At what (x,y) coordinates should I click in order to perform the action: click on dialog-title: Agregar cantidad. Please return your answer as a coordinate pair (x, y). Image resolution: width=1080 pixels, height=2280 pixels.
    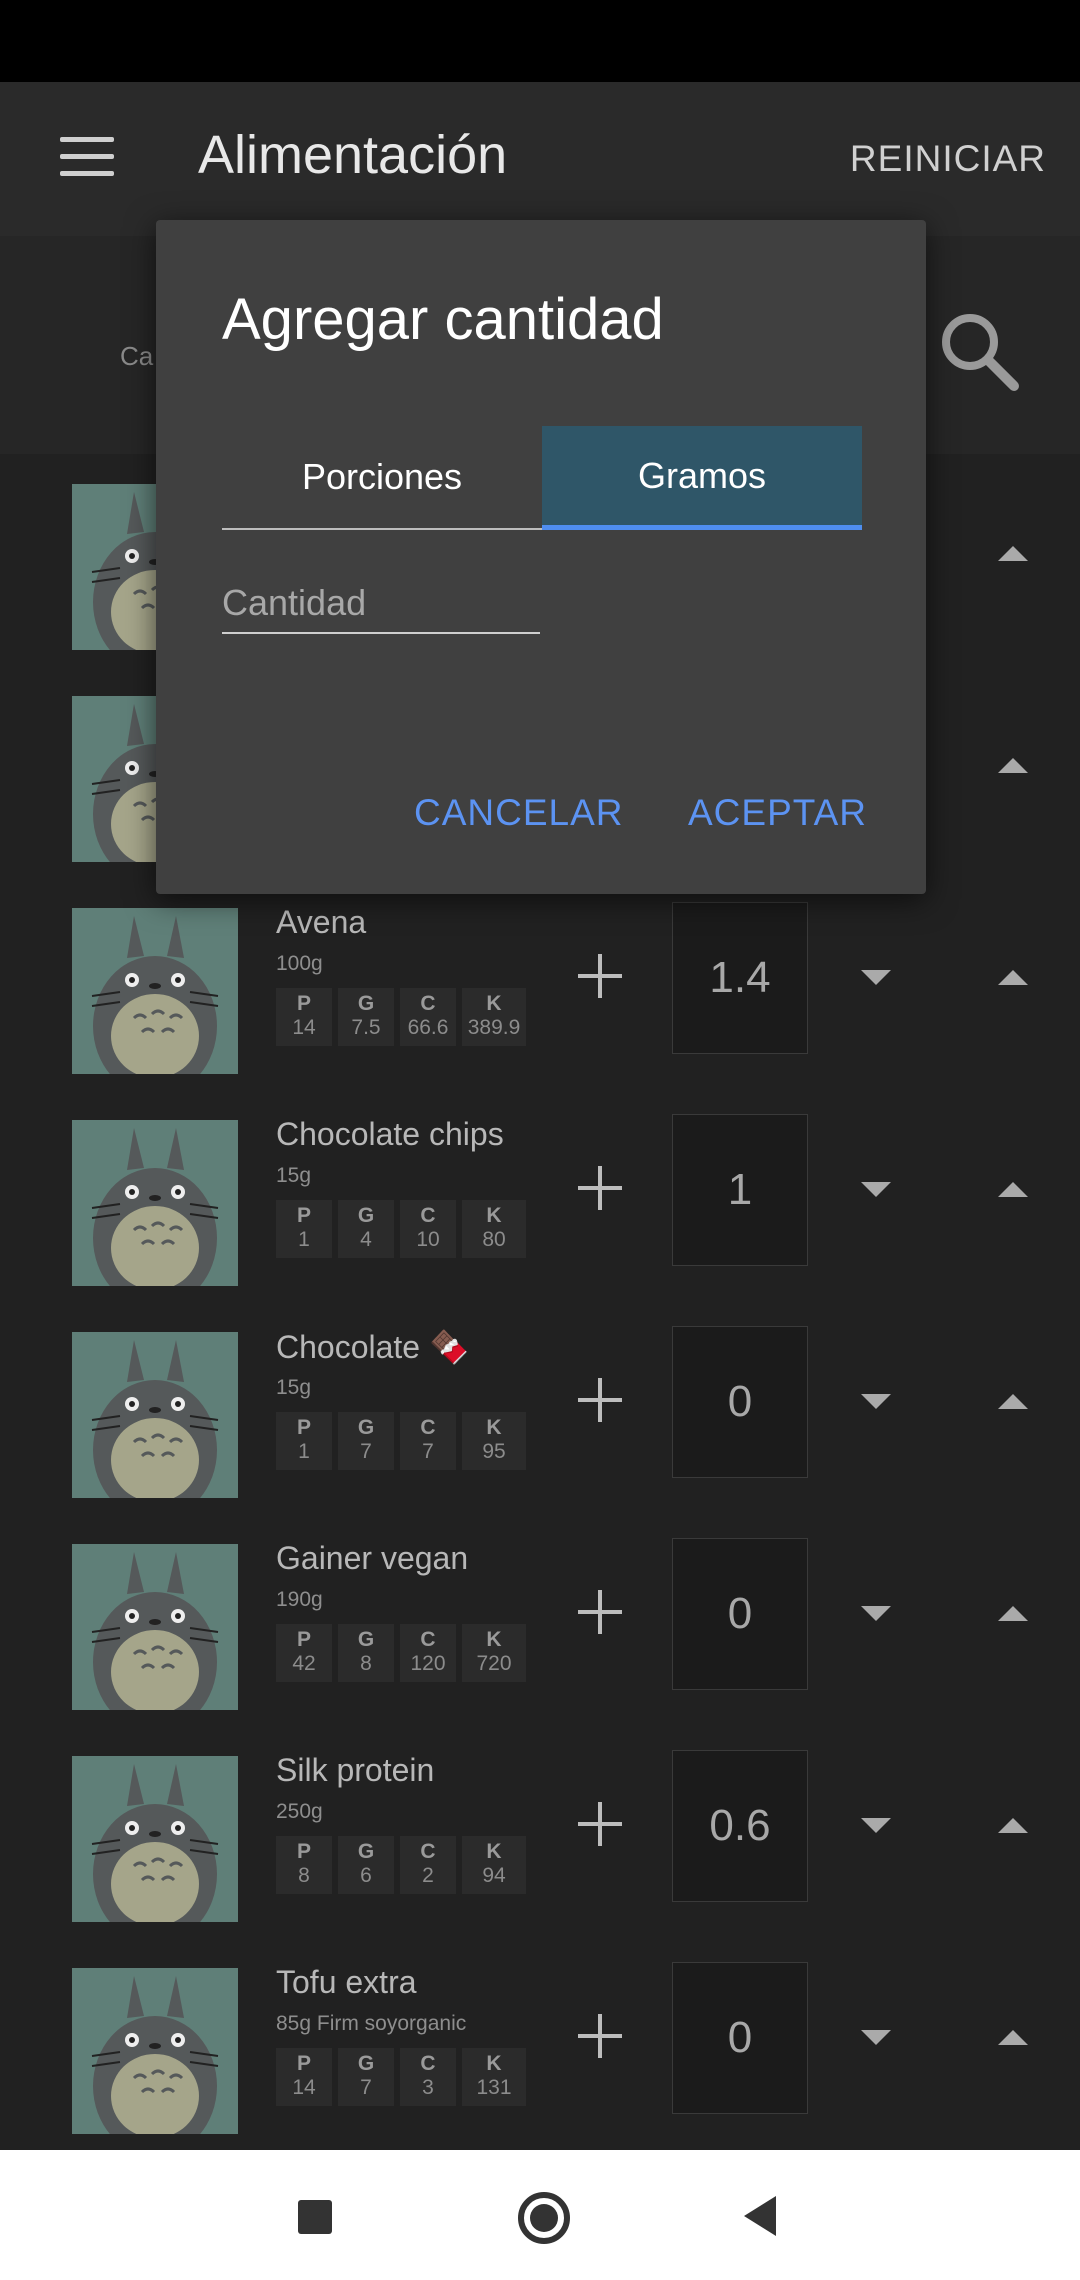
    Looking at the image, I should click on (443, 319).